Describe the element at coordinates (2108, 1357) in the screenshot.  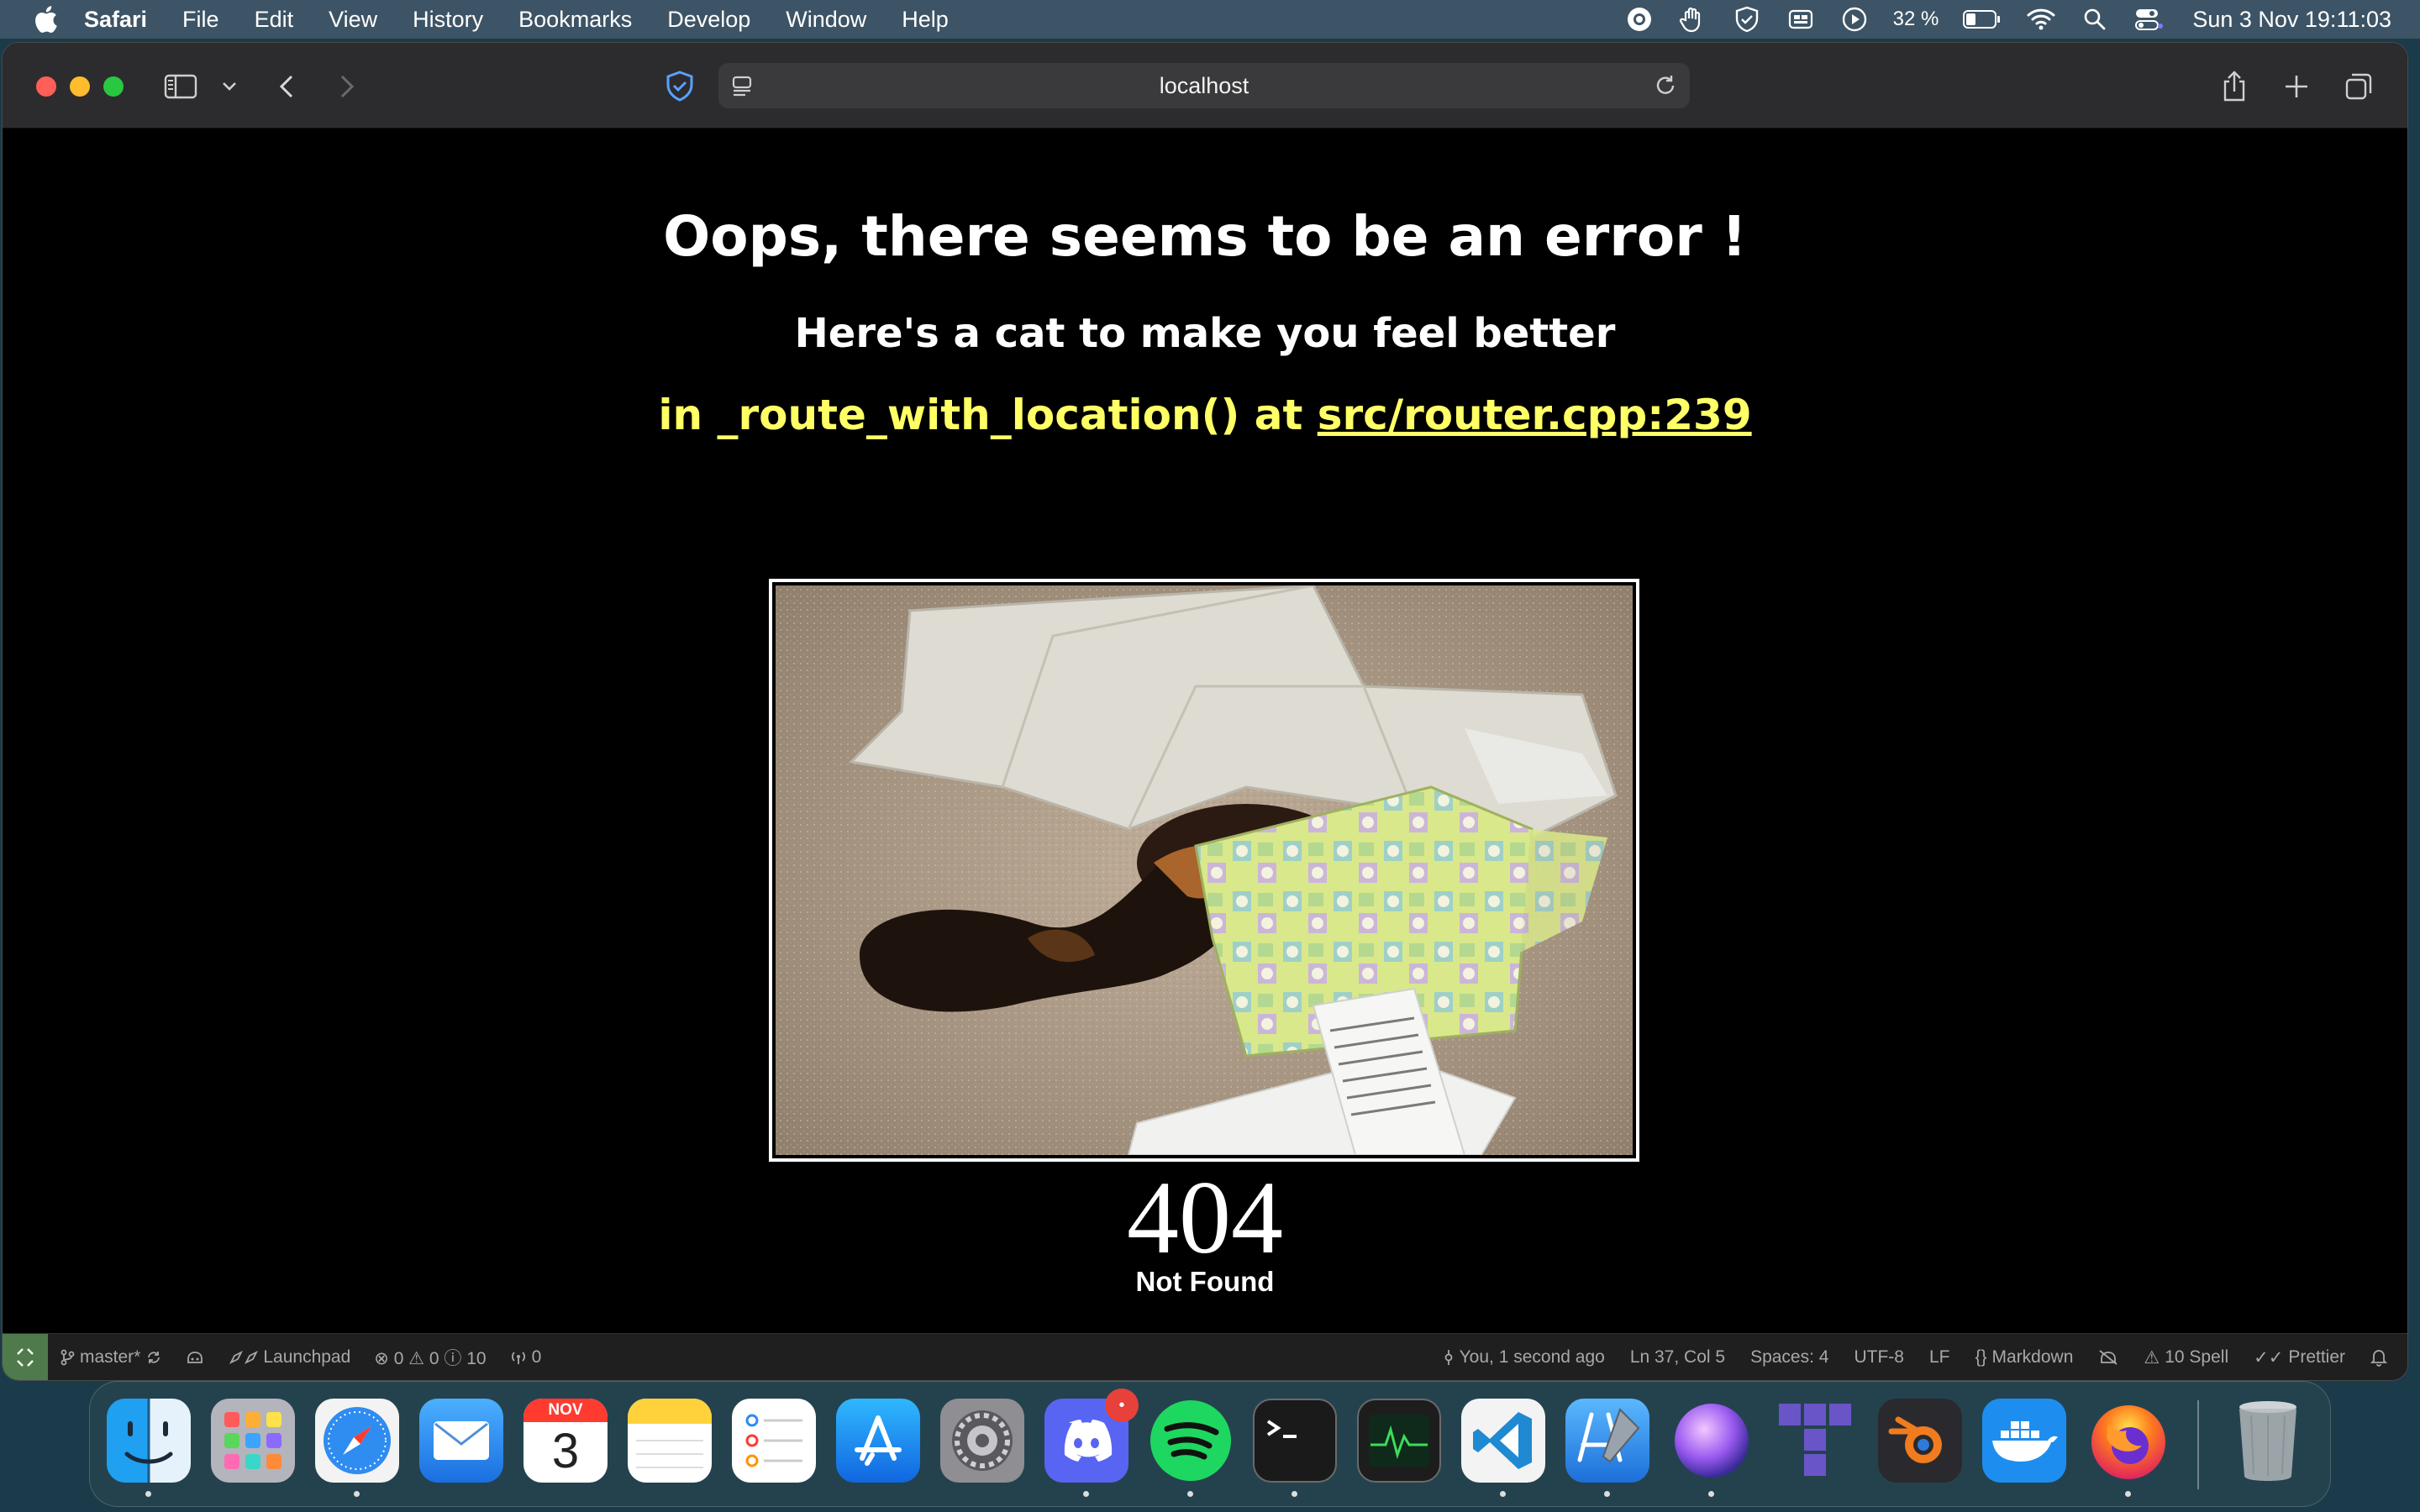
I see `copilot-disabled-icon` at that location.